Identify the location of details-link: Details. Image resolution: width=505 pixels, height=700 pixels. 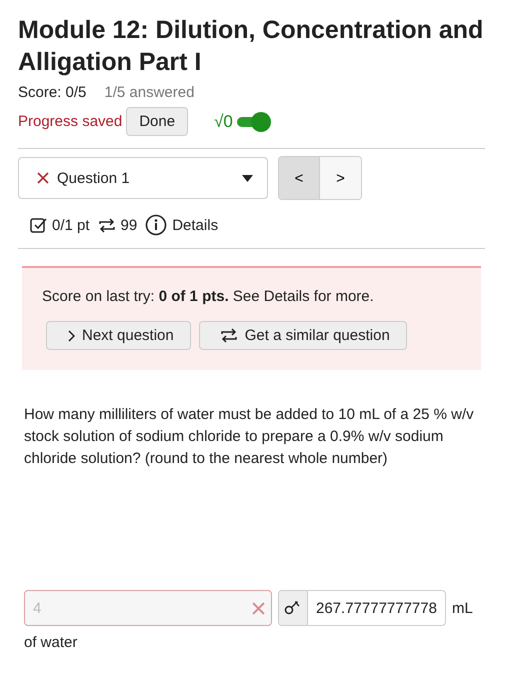
(195, 225).